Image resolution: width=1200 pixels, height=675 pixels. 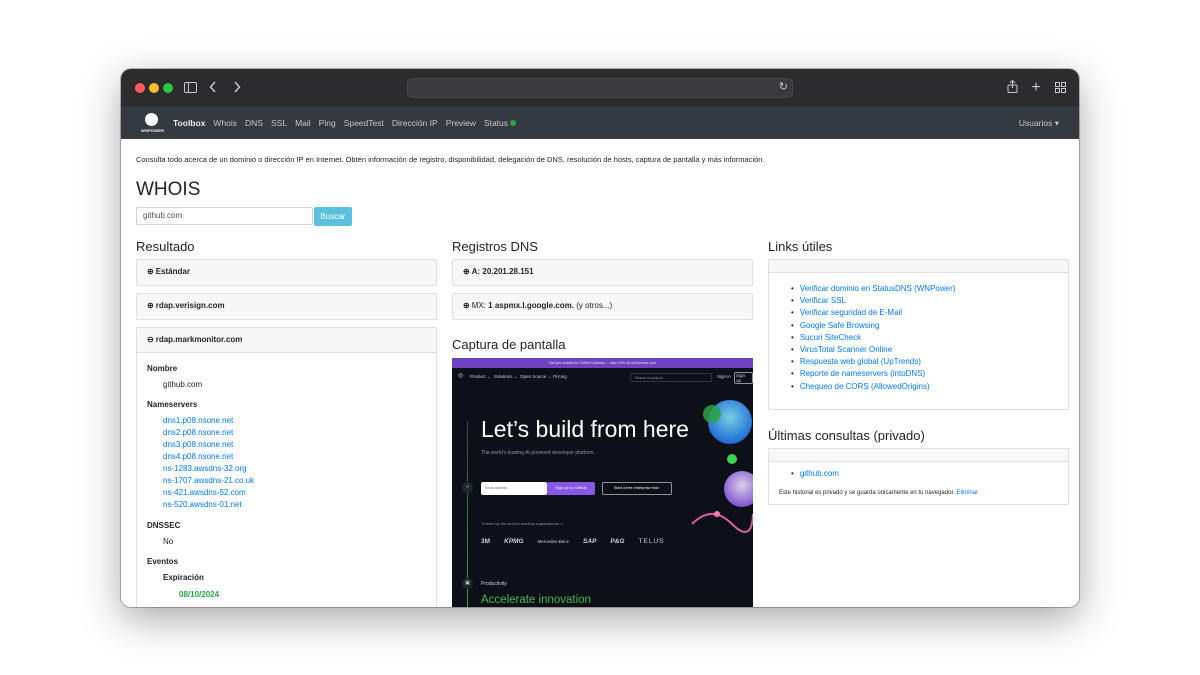 What do you see at coordinates (199, 339) in the screenshot?
I see `card-title: rdap.markmonitor.com` at bounding box center [199, 339].